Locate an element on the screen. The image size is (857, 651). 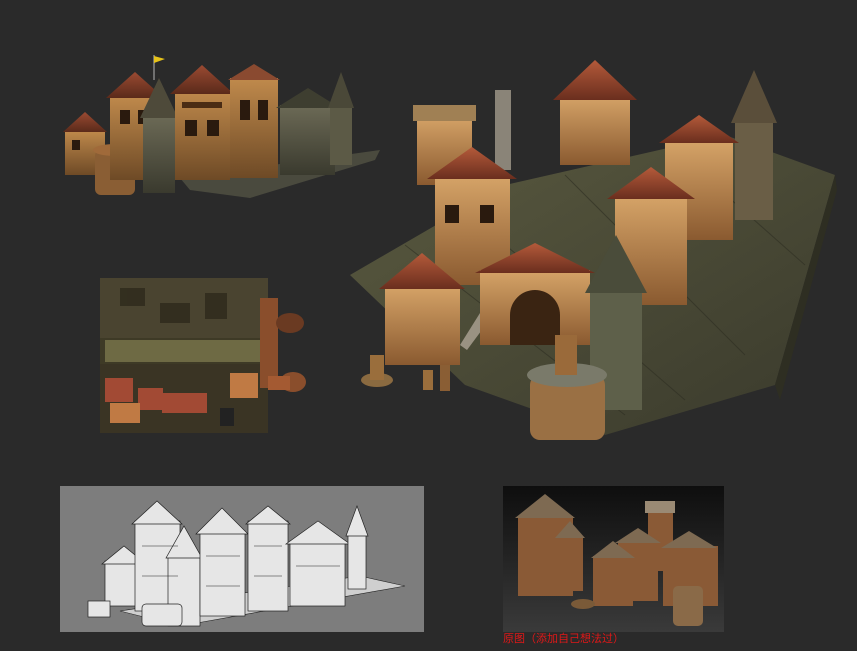
reference-photo-icon is located at coordinates (613, 559).